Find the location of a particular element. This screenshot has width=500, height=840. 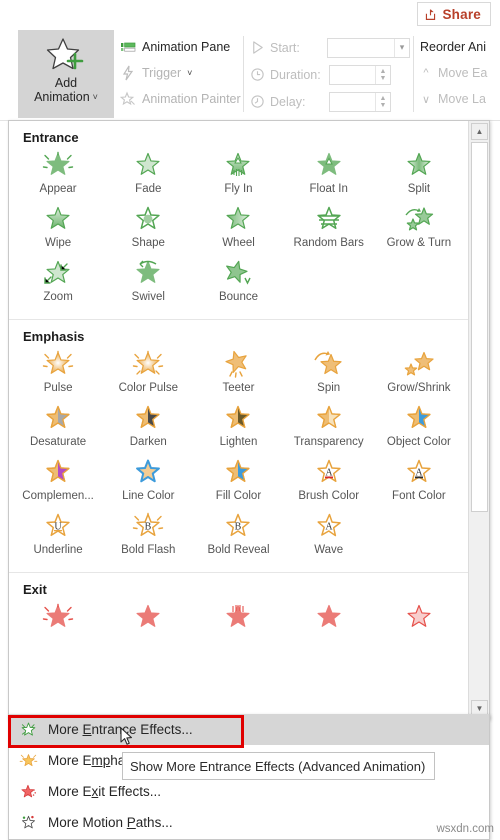

effect-label: Bounce is located at coordinates (238, 297).